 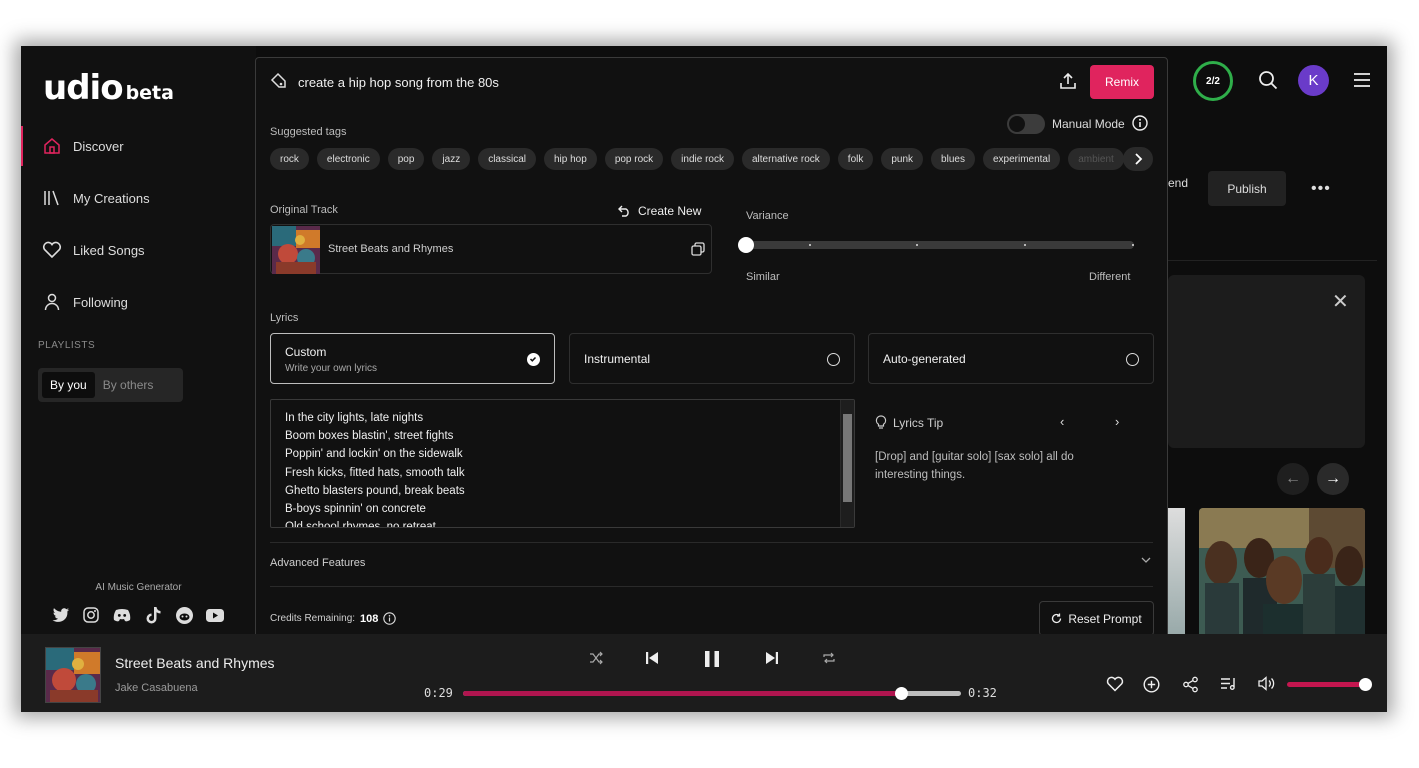 What do you see at coordinates (491, 249) in the screenshot?
I see `original-track-card: Street Beats and Rhymes` at bounding box center [491, 249].